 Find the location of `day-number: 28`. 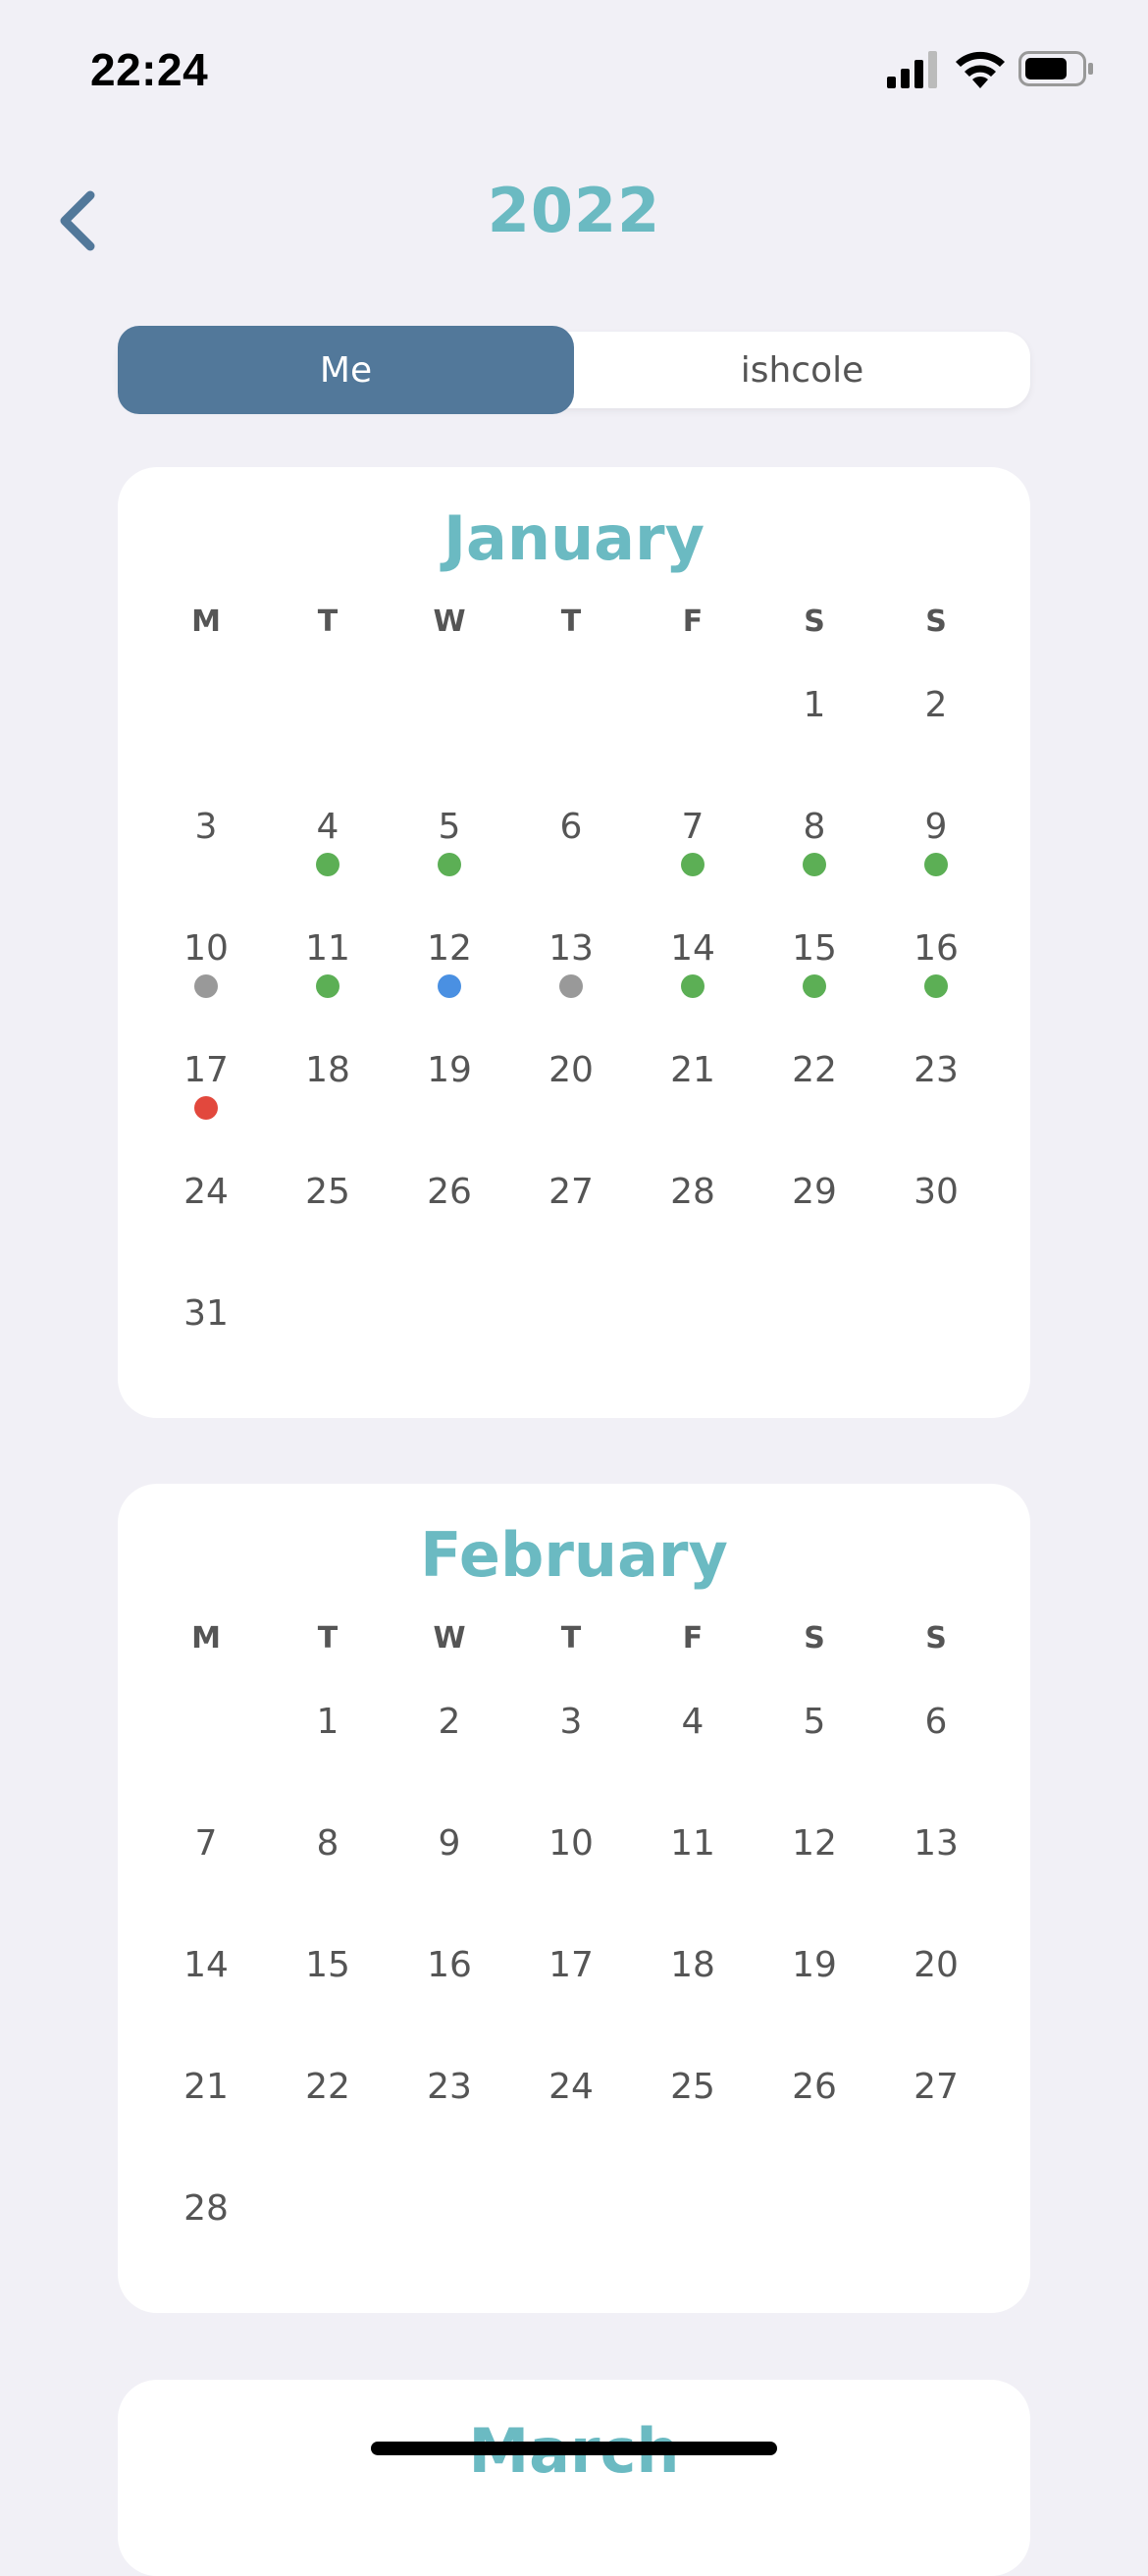

day-number: 28 is located at coordinates (692, 1192).